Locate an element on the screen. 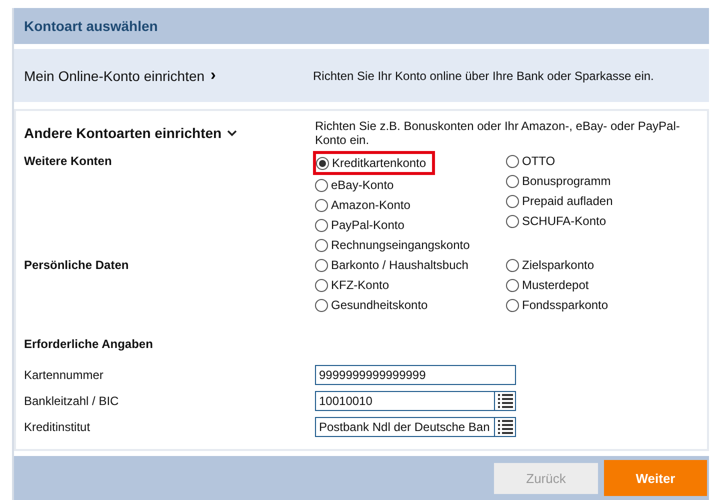 The height and width of the screenshot is (500, 711). radio-option: Fondssparkonto is located at coordinates (557, 305).